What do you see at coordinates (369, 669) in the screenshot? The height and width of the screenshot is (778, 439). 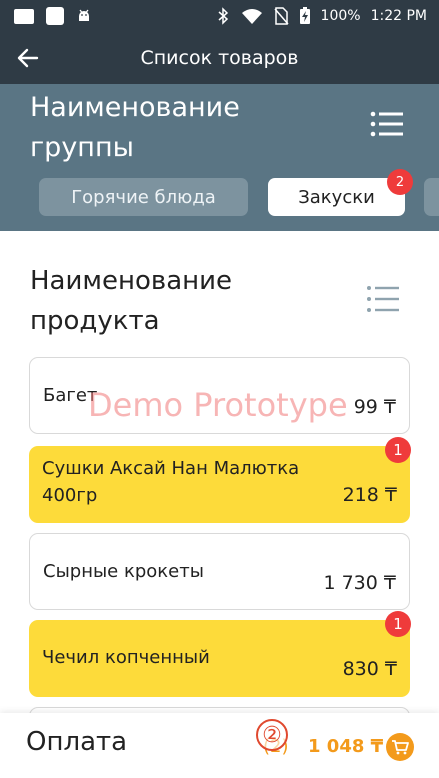 I see `product-price: 830 ₸` at bounding box center [369, 669].